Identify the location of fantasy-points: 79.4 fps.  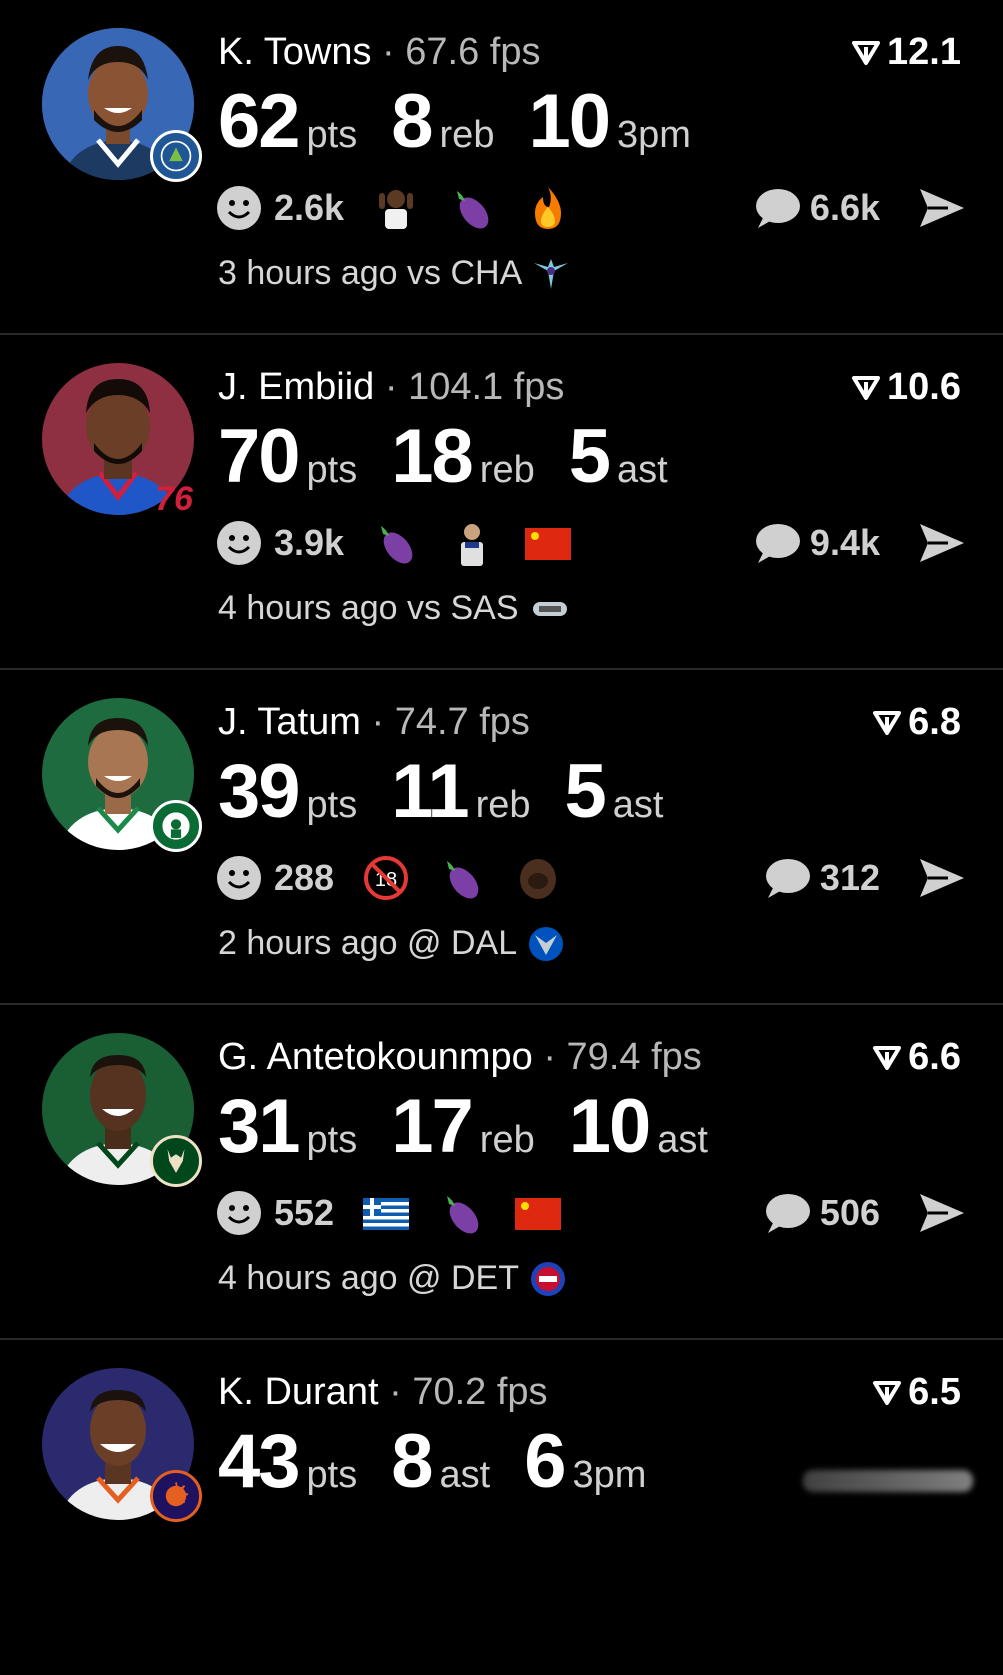
(634, 1057).